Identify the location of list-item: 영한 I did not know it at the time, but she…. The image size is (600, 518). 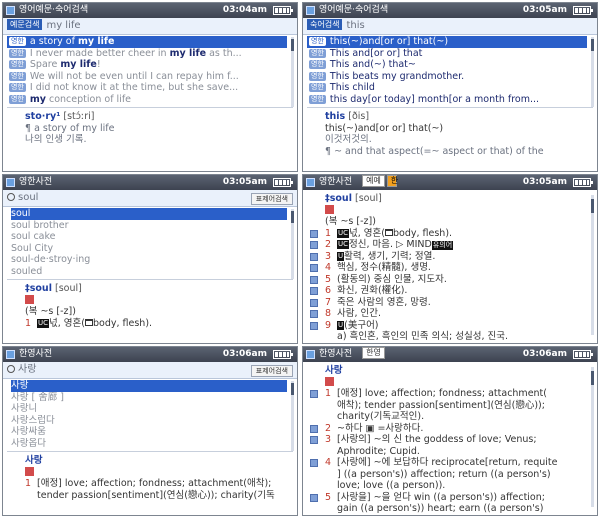
(147, 88).